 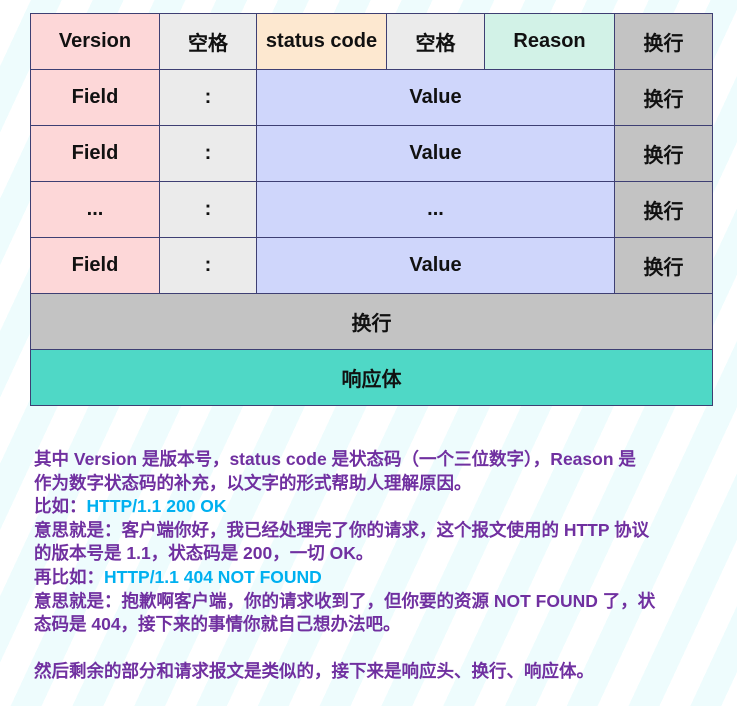 I want to click on meaning-line: 意思就是：抱歉啊客户端，你的请求收到了，但你要的资源 NOT FOUND 了，状, so click(x=345, y=600).